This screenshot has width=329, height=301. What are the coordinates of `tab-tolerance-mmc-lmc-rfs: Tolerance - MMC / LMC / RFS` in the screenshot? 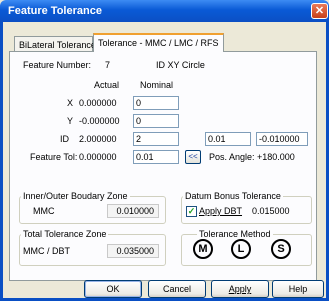 It's located at (158, 42).